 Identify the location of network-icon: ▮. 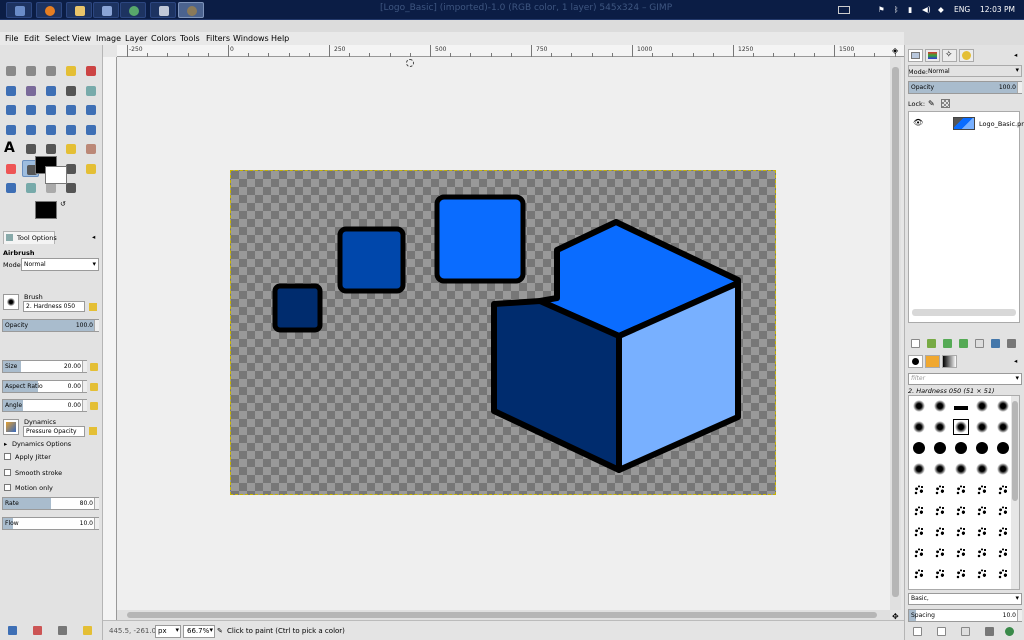
(910, 9).